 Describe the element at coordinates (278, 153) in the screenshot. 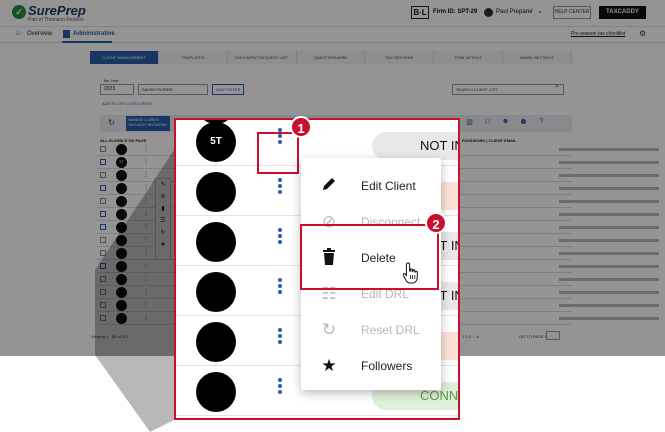

I see `row-actions-highlight` at that location.